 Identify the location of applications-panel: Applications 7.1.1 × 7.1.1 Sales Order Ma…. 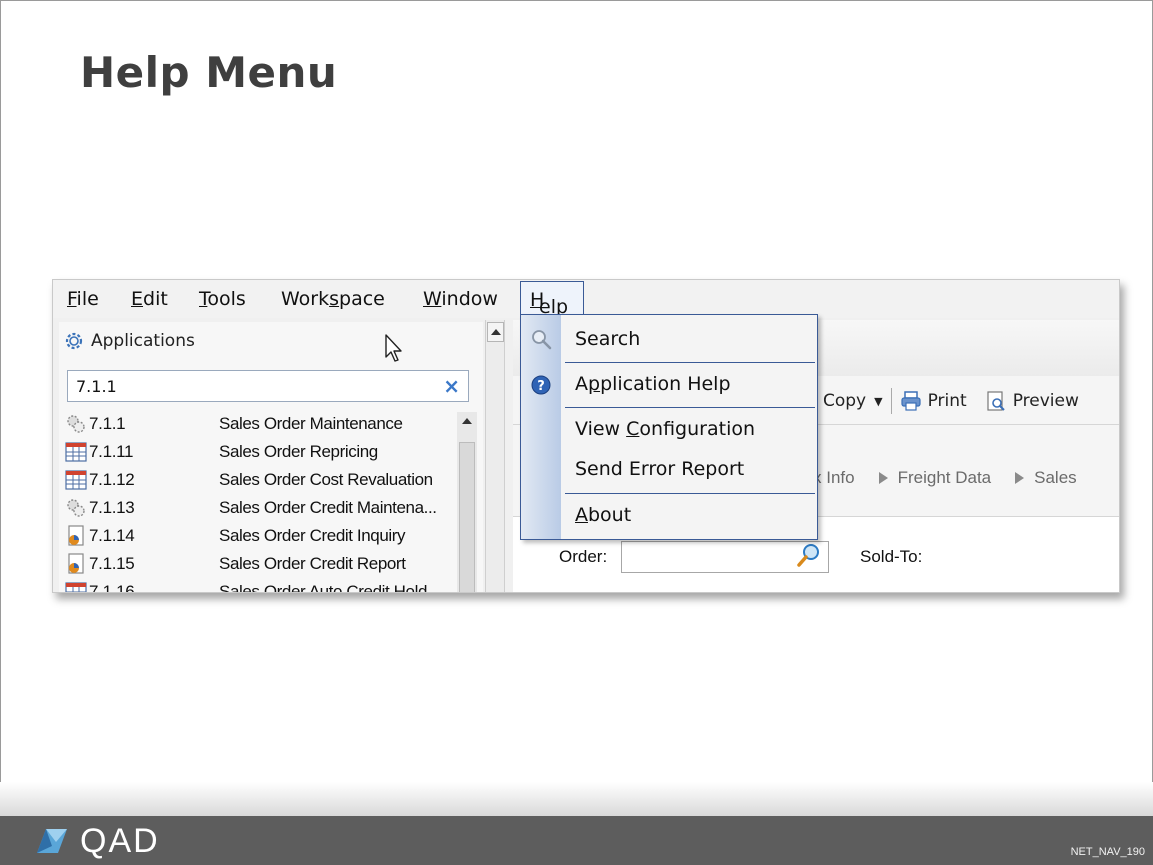
(271, 457).